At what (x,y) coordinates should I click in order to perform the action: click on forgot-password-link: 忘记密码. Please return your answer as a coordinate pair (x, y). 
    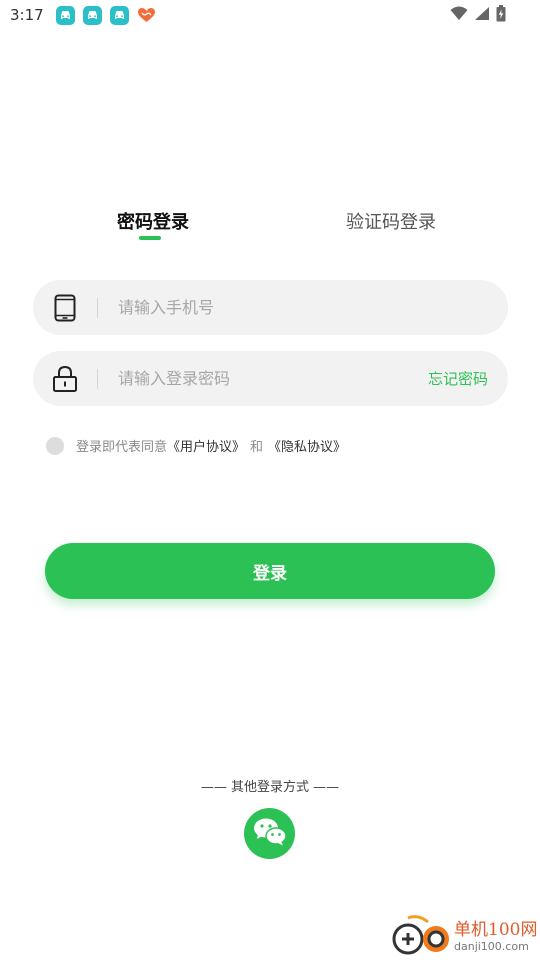
    Looking at the image, I should click on (458, 378).